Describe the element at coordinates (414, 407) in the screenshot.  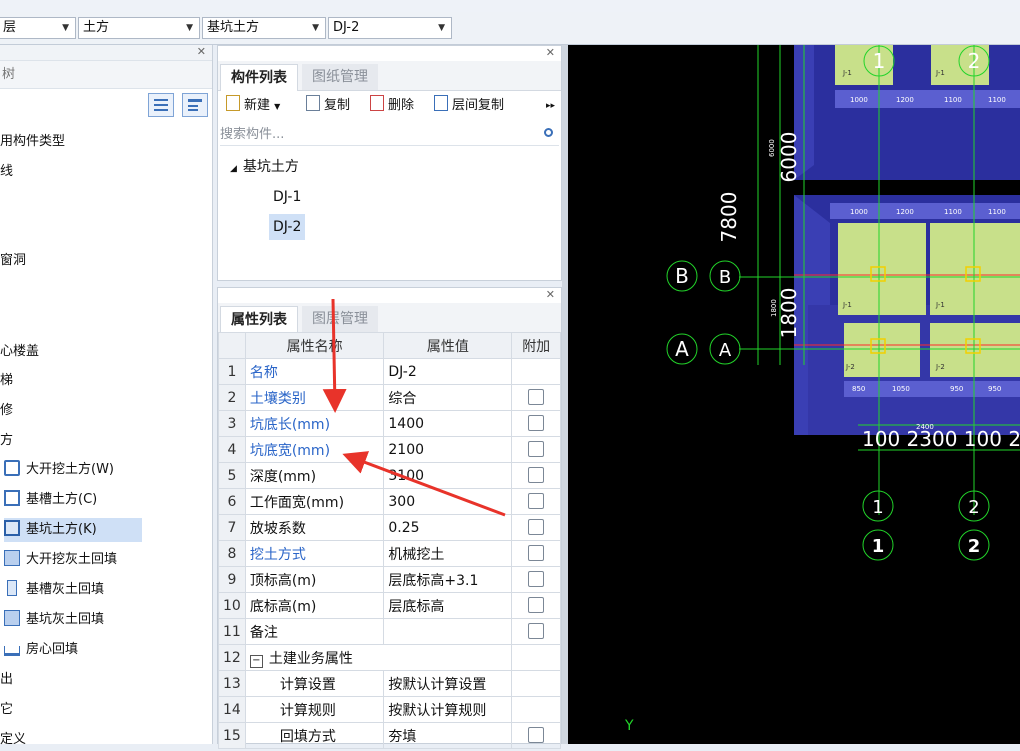
I see `annotation-overlay` at that location.